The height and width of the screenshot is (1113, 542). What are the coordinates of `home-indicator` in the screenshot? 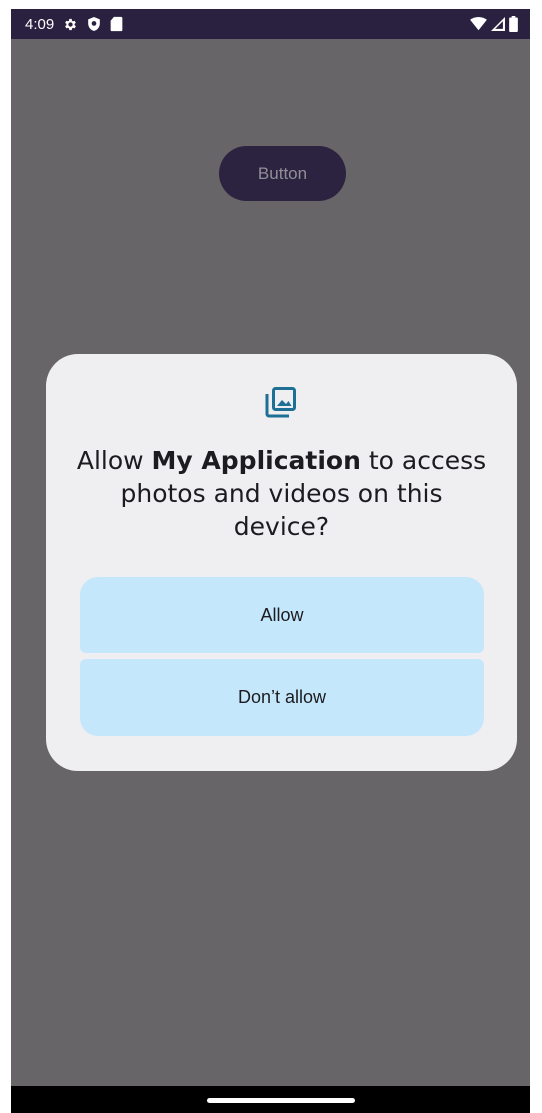 It's located at (281, 1100).